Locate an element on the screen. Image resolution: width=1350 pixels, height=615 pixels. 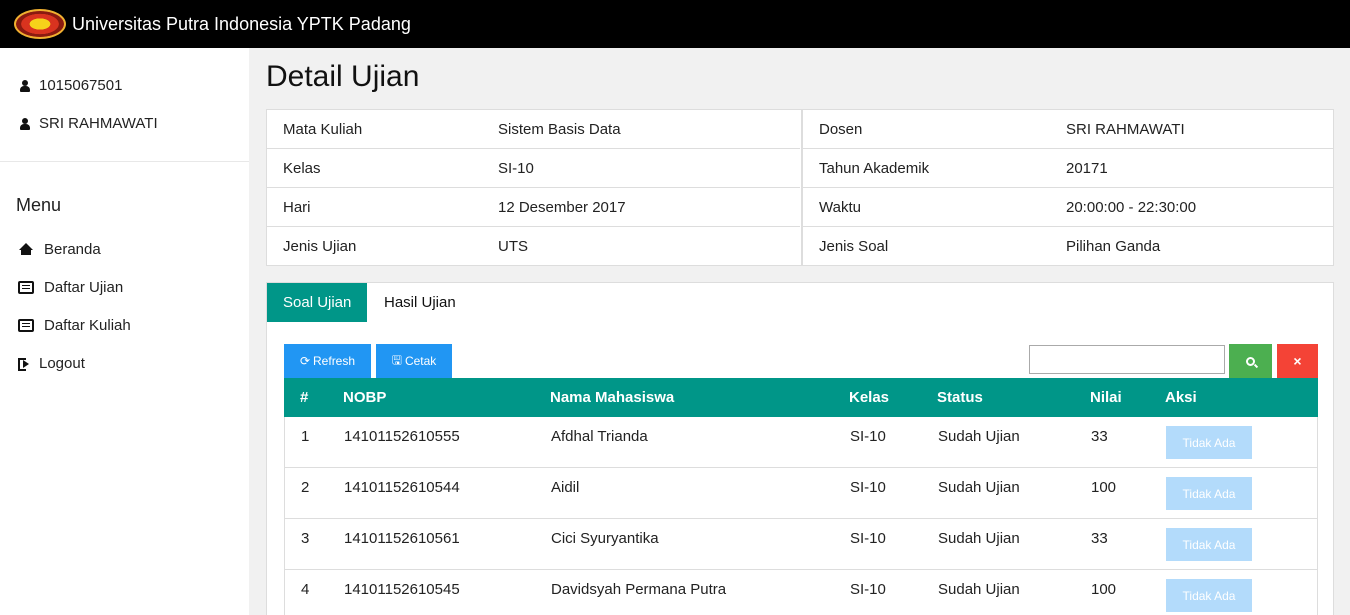
menu-item-label: Daftar Ujian is located at coordinates (84, 287).